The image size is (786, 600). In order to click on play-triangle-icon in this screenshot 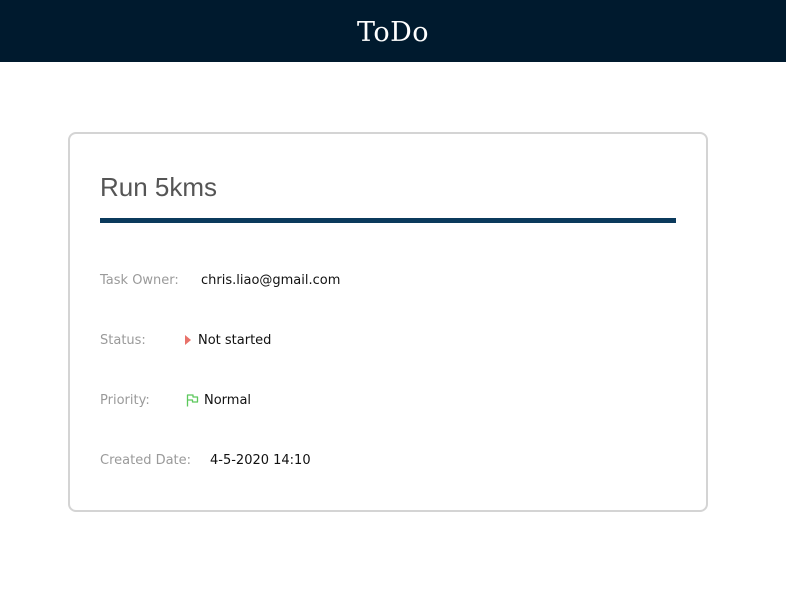, I will do `click(188, 340)`.